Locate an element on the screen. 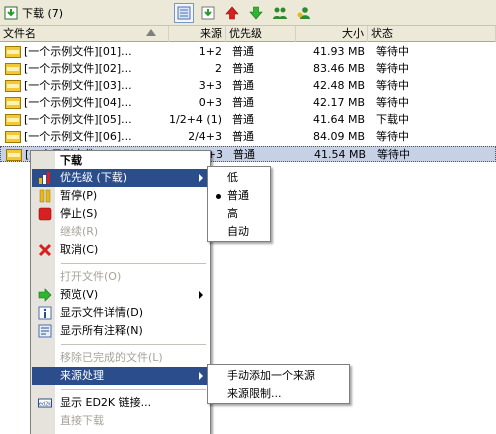 The image size is (496, 434). cancel-x-icon is located at coordinates (45, 250).